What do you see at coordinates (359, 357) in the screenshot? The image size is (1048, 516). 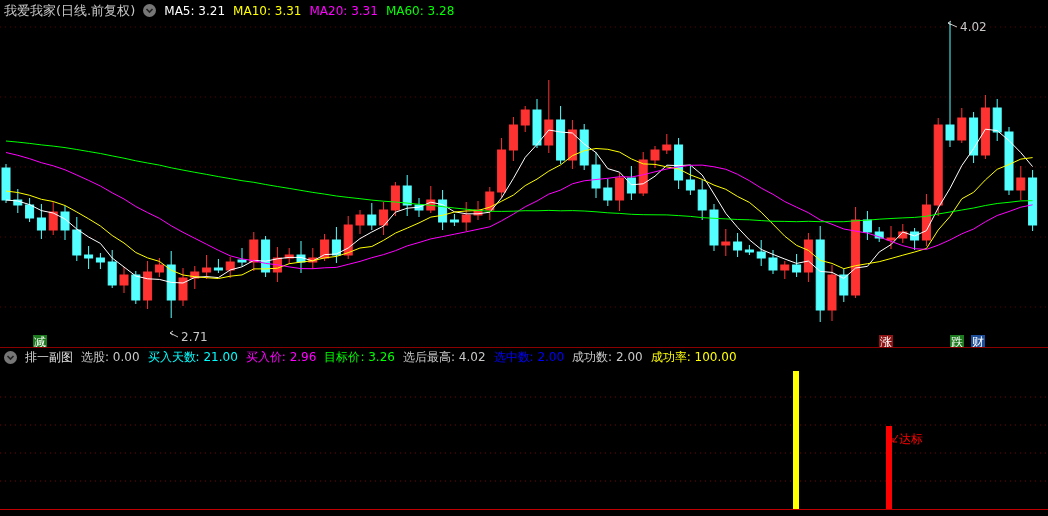 I see `indicator-stat: 目标价: 3.26` at bounding box center [359, 357].